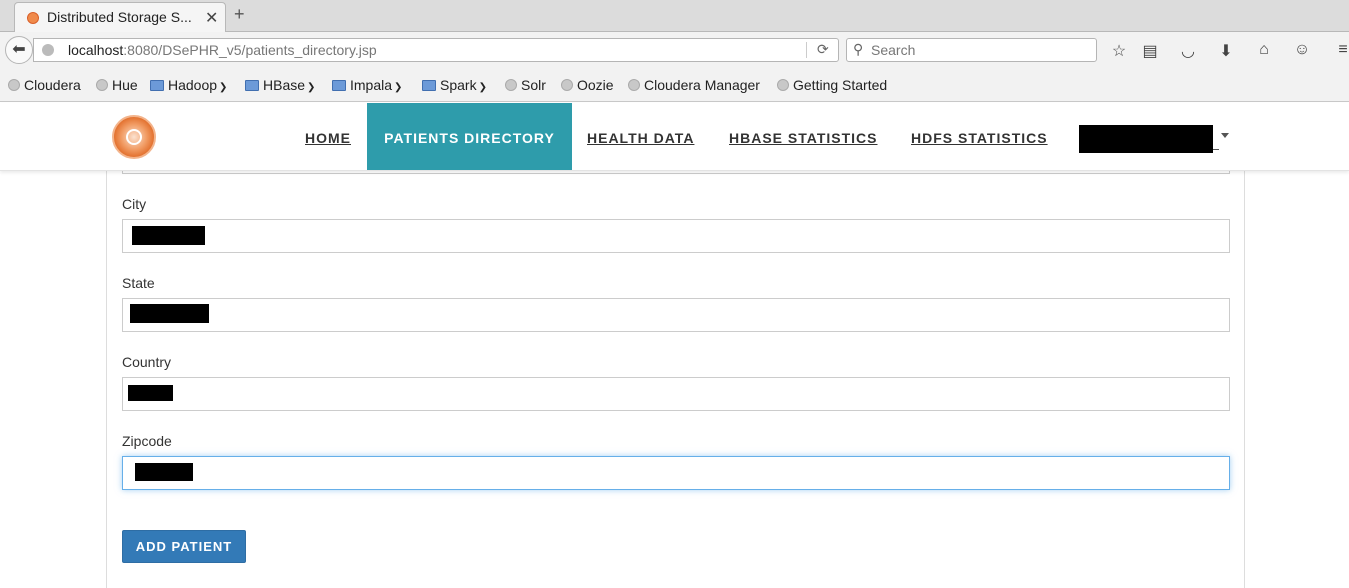 This screenshot has width=1349, height=588. Describe the element at coordinates (469, 136) in the screenshot. I see `nav-patients-directory: PATIENTS DIRECTORY` at that location.